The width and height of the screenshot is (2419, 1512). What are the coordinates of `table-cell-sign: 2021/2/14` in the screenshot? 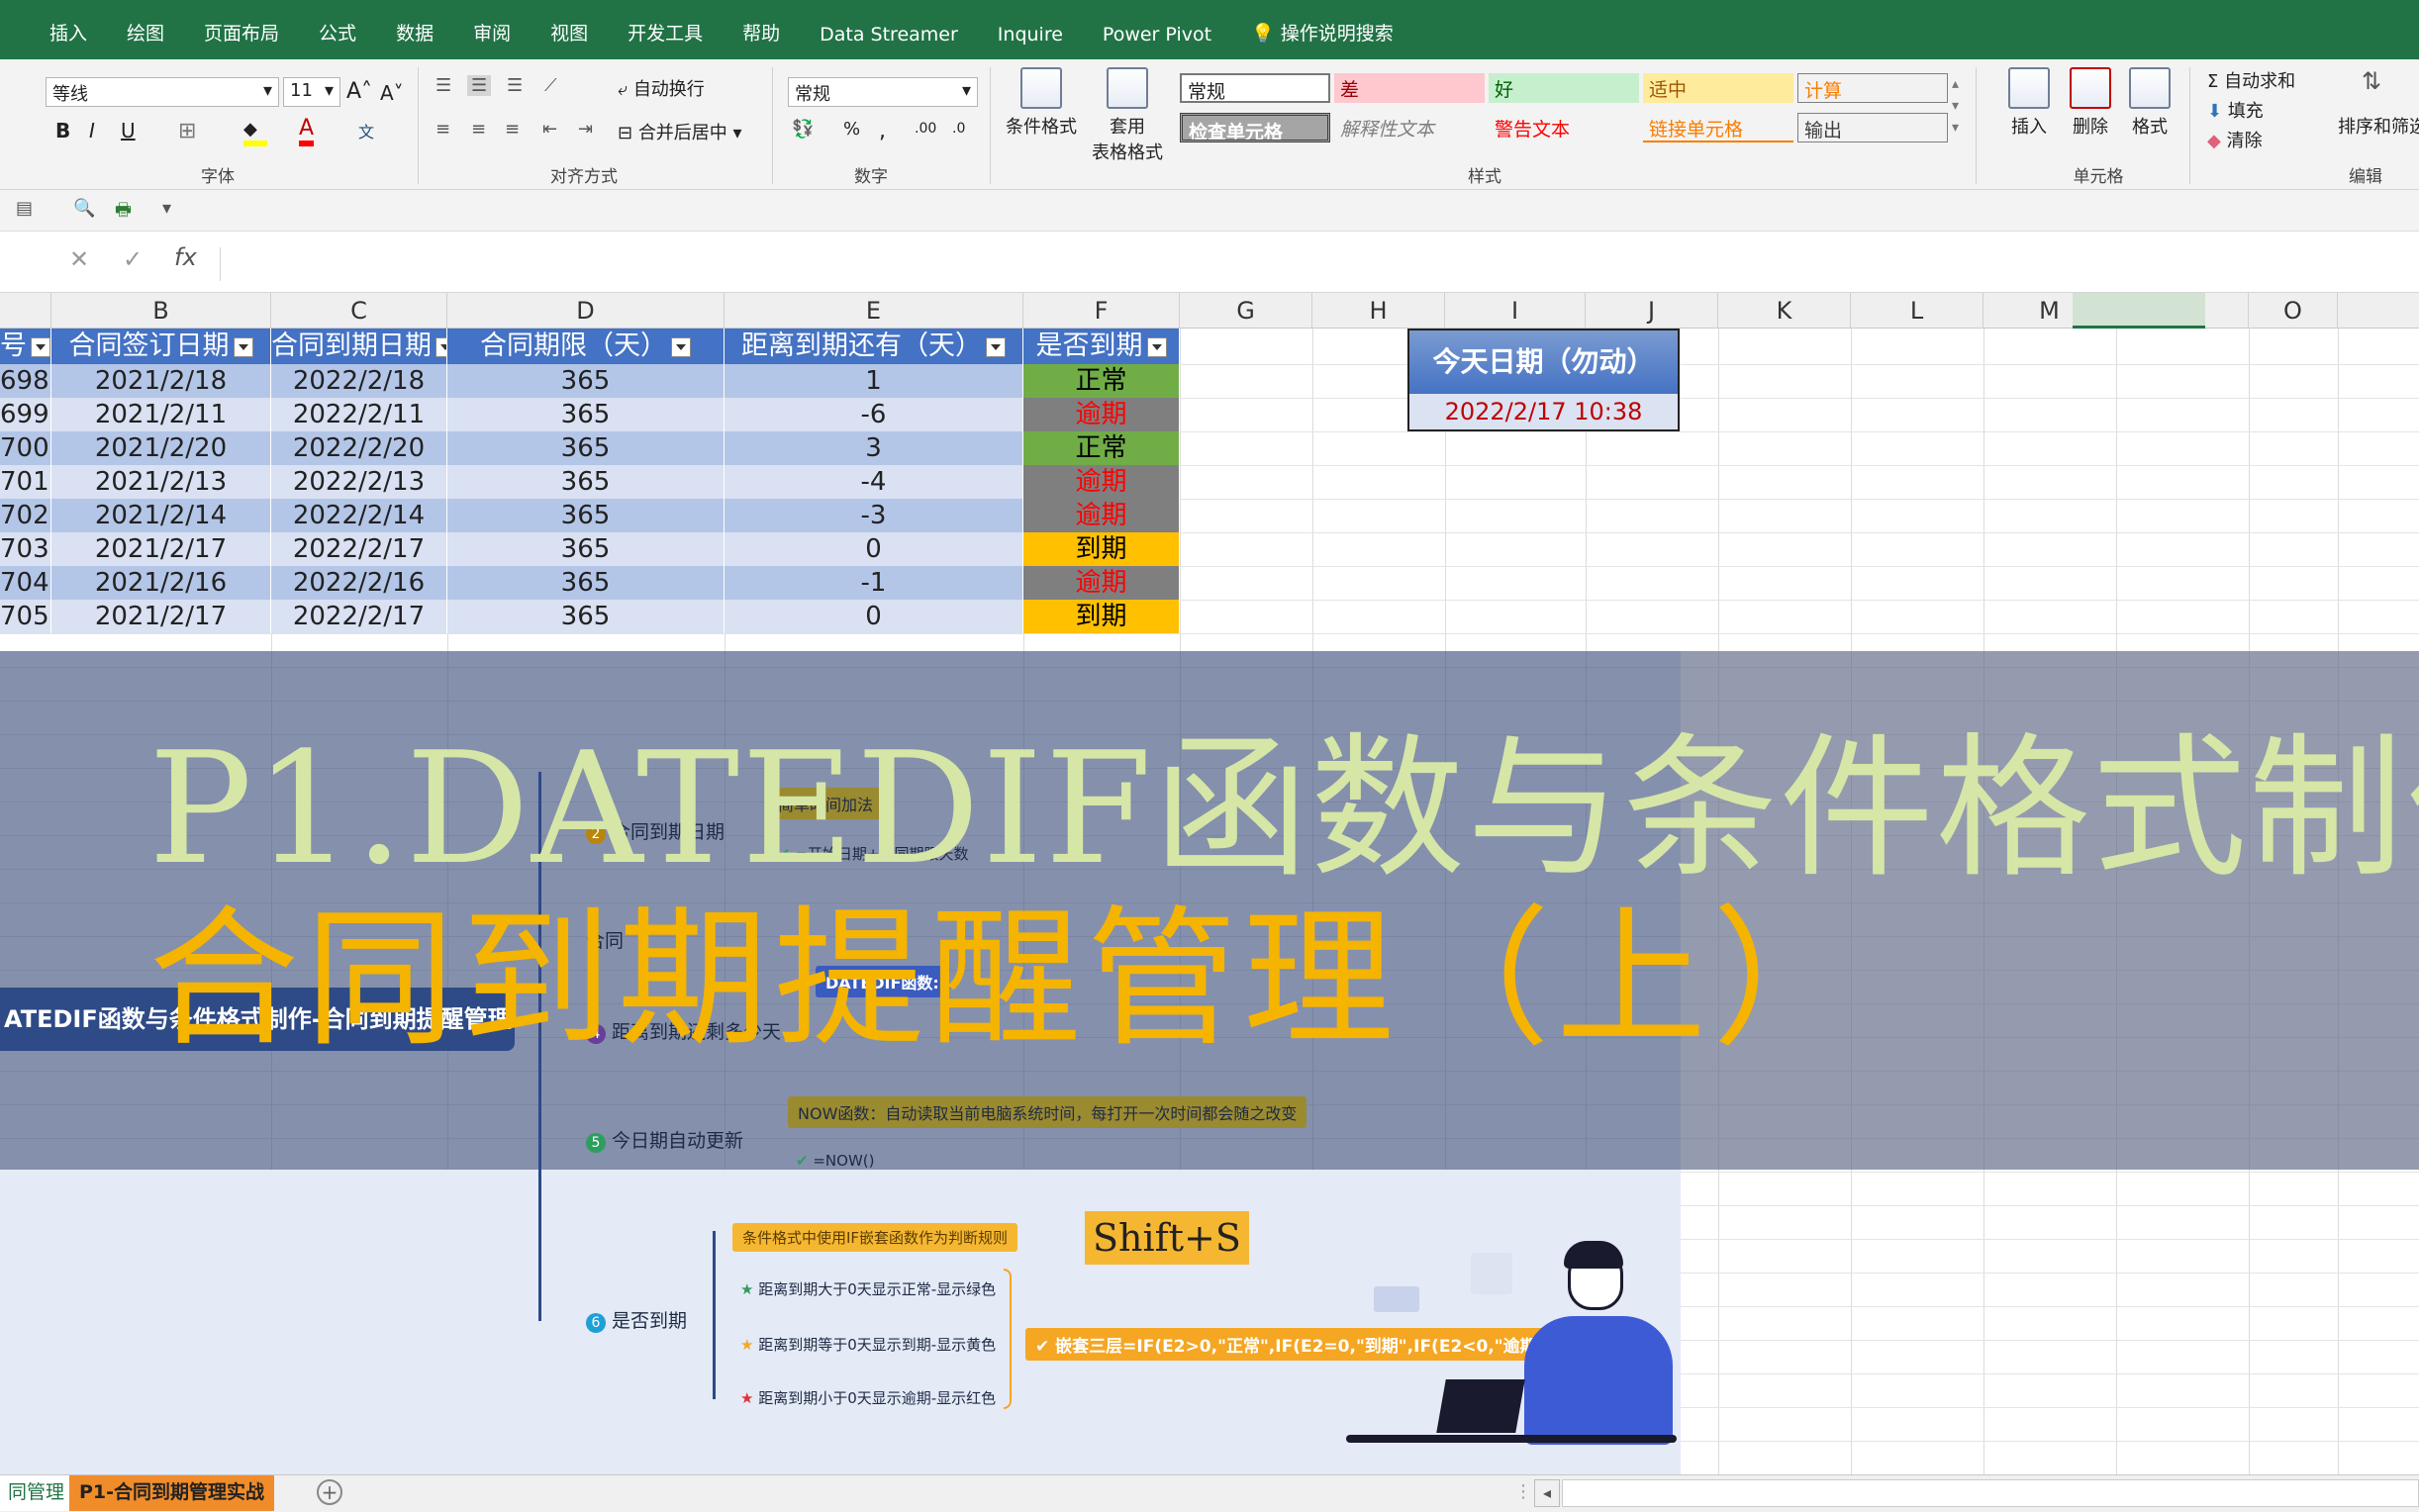 It's located at (161, 516).